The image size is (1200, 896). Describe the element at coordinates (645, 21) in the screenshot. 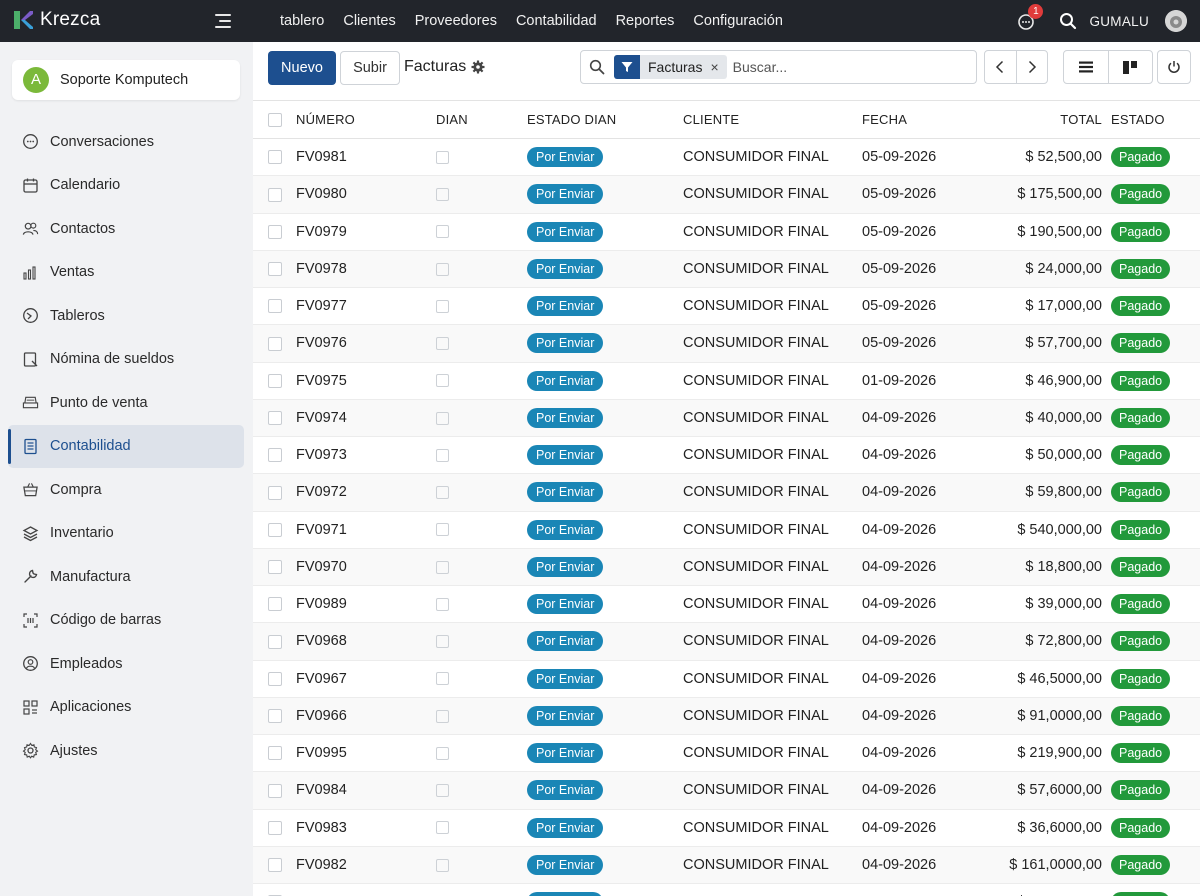

I see `topnav-item-reportes: Reportes` at that location.